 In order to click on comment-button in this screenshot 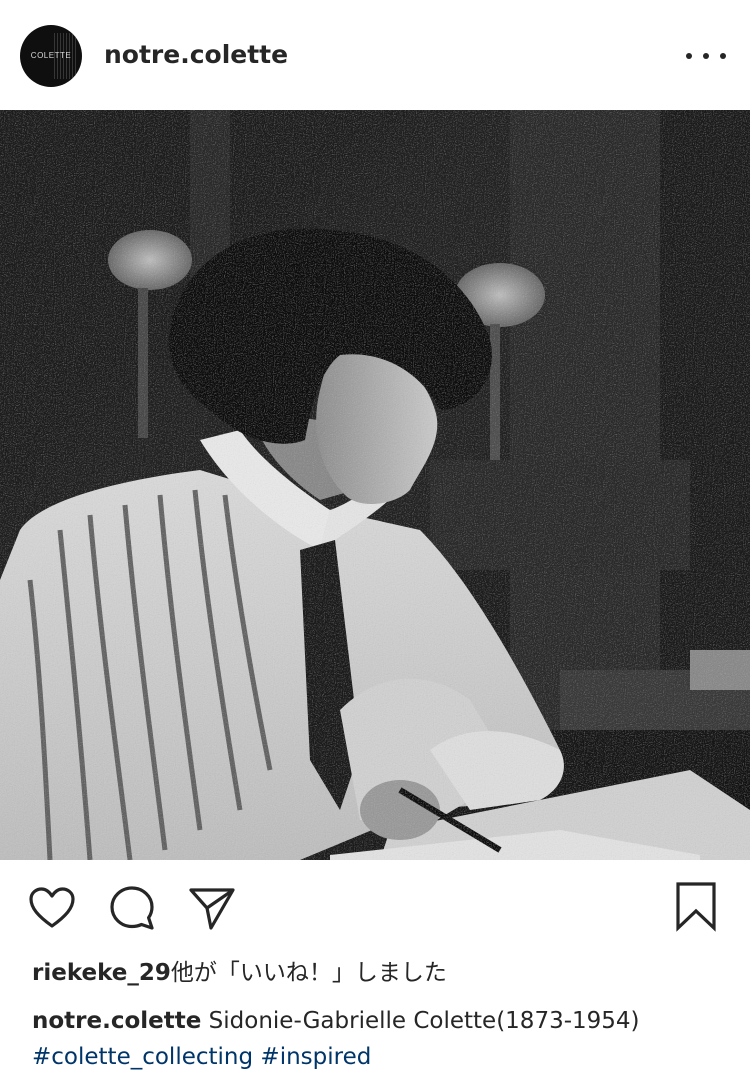, I will do `click(132, 908)`.